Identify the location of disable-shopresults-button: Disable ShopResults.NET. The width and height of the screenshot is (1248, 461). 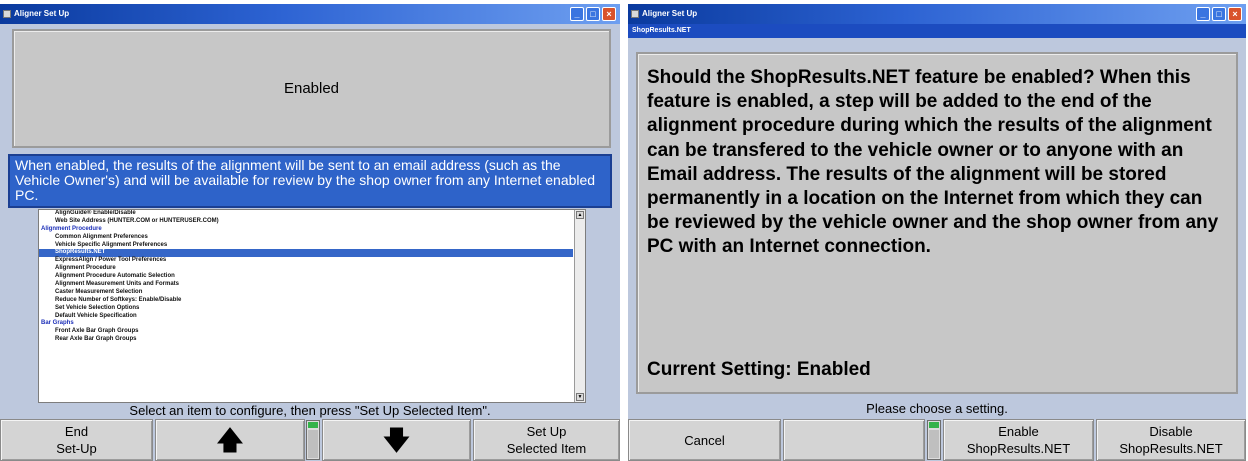
(1171, 440).